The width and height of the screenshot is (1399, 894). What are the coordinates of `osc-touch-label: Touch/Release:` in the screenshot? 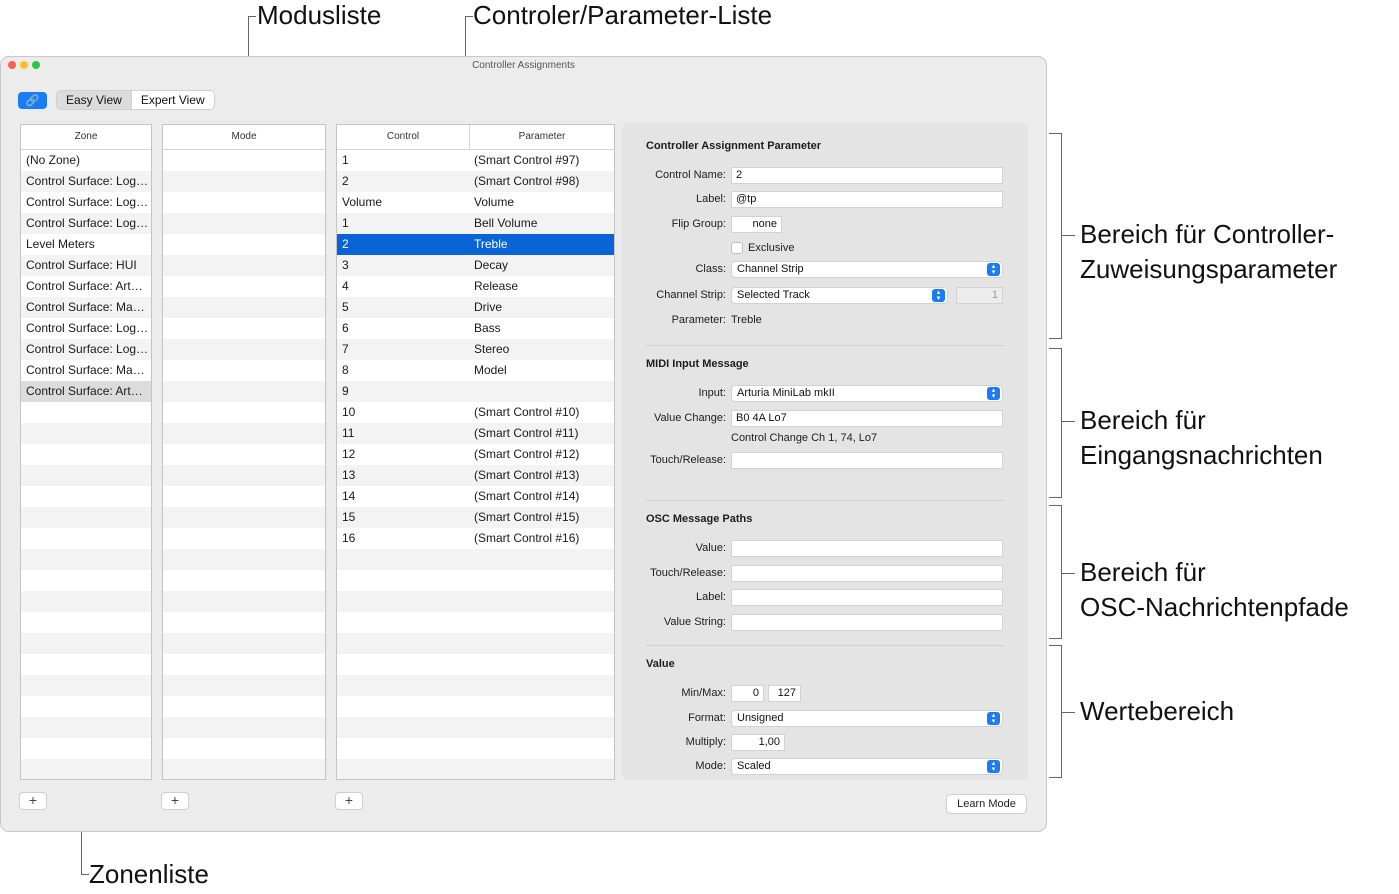 It's located at (688, 573).